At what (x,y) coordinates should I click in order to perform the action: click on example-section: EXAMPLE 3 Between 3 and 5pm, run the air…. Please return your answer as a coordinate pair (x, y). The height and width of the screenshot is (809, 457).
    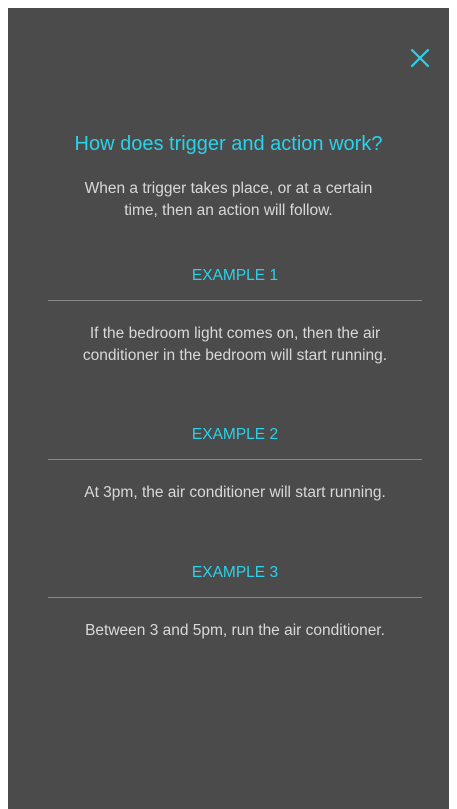
    Looking at the image, I should click on (235, 602).